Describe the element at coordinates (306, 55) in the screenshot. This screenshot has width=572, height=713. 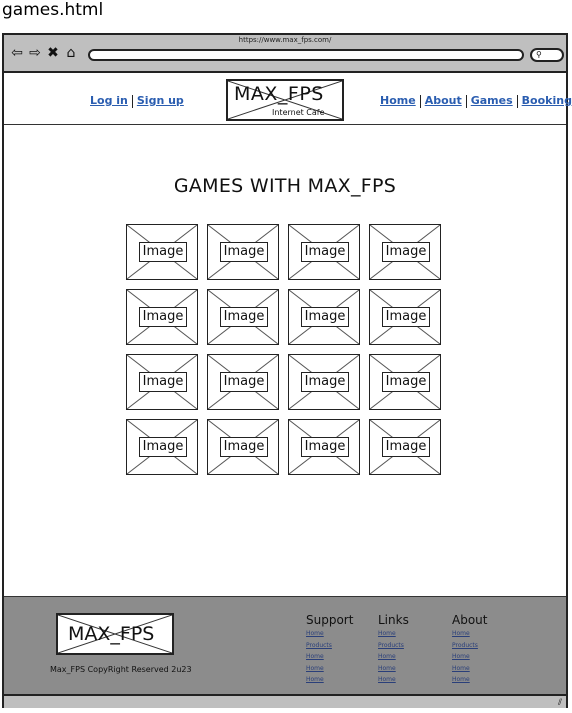
I see `address-bar` at that location.